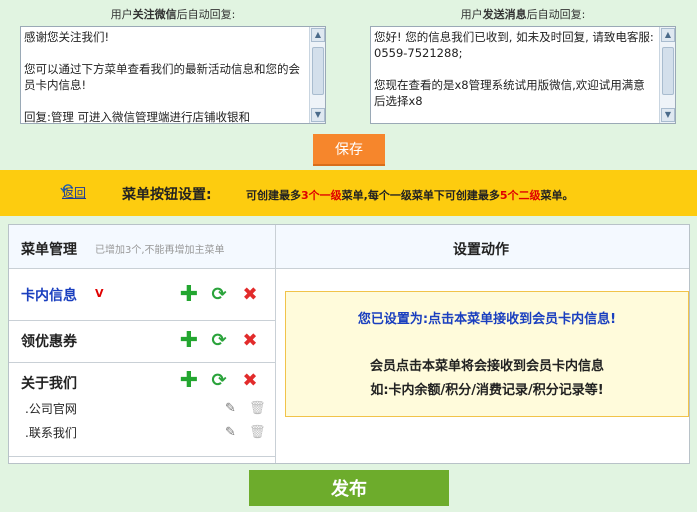 The width and height of the screenshot is (697, 512). What do you see at coordinates (487, 319) in the screenshot?
I see `action-info-title: 您已设置为:点击本菜单接收到会员卡内信息!` at bounding box center [487, 319].